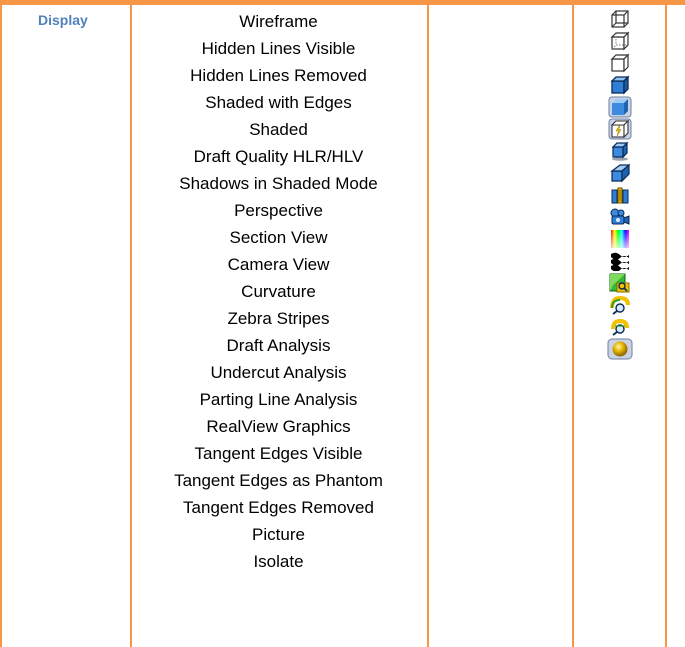 This screenshot has height=647, width=685. Describe the element at coordinates (278, 183) in the screenshot. I see `list-item: Shadows in Shaded Mode` at that location.